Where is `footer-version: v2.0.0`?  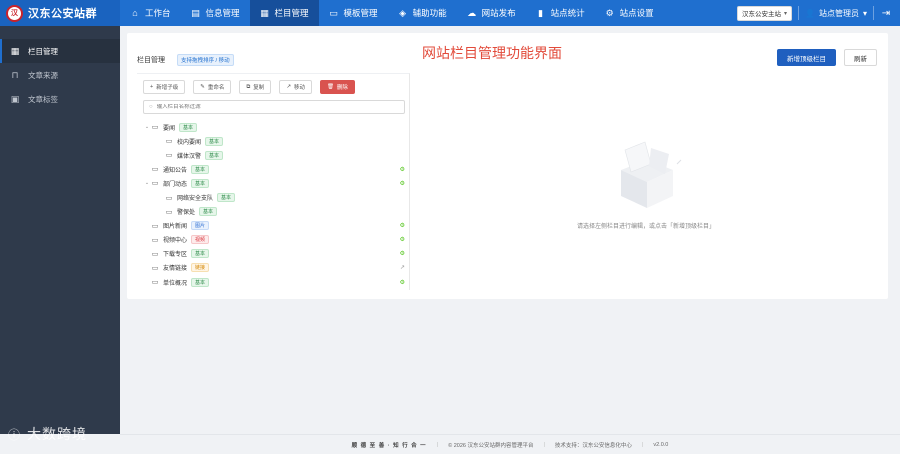
footer-version: v2.0.0 is located at coordinates (661, 444).